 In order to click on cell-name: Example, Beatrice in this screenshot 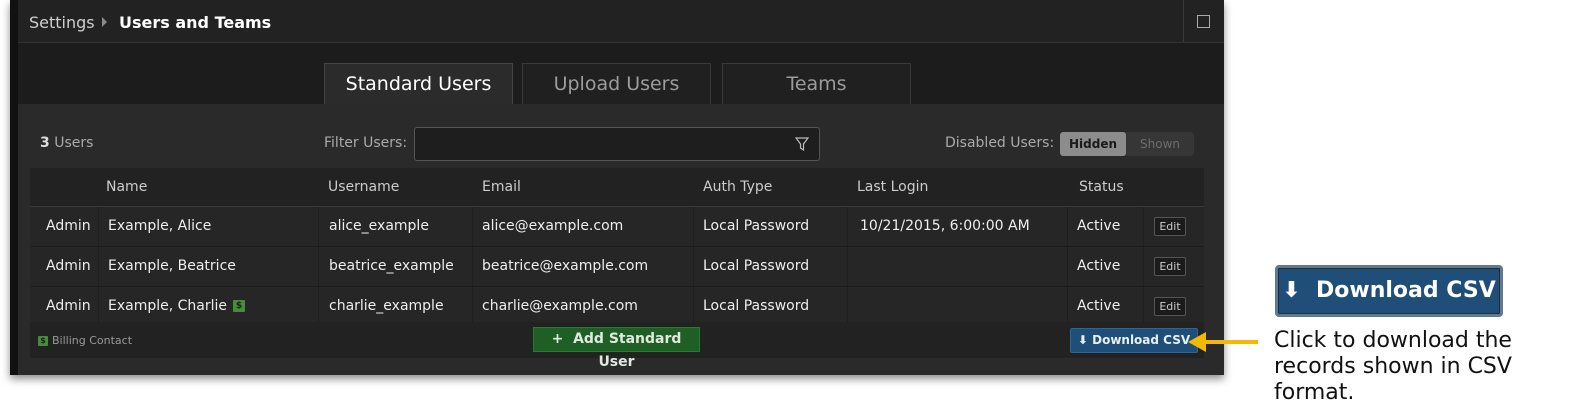, I will do `click(172, 266)`.